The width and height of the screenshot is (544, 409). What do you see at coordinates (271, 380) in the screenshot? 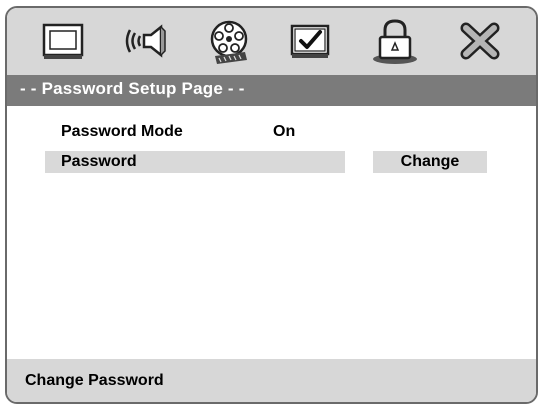
I see `status-bar: Change Password` at bounding box center [271, 380].